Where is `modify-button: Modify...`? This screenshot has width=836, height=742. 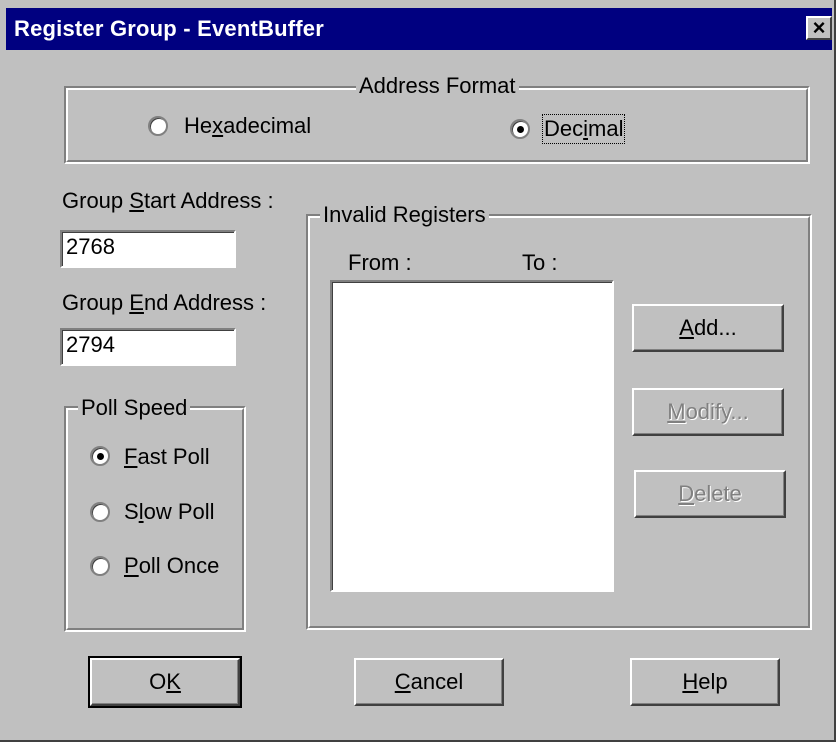
modify-button: Modify... is located at coordinates (708, 412).